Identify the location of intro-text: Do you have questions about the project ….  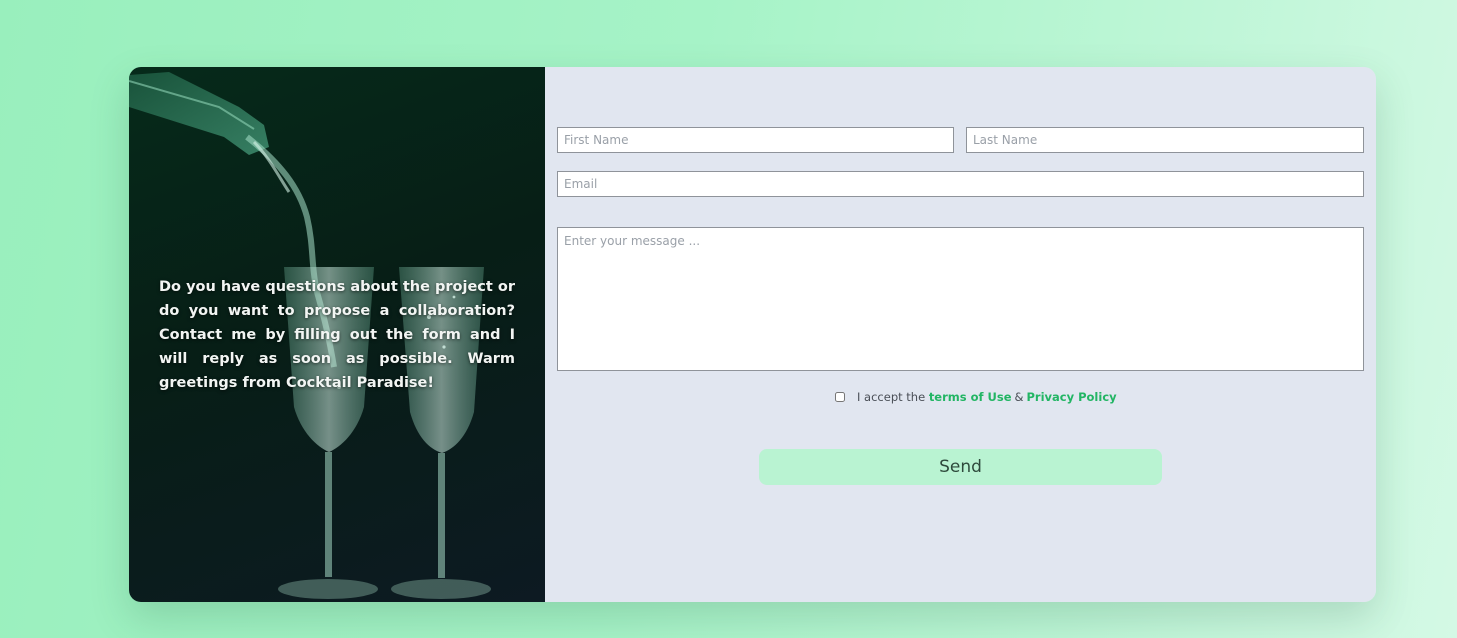
(337, 335).